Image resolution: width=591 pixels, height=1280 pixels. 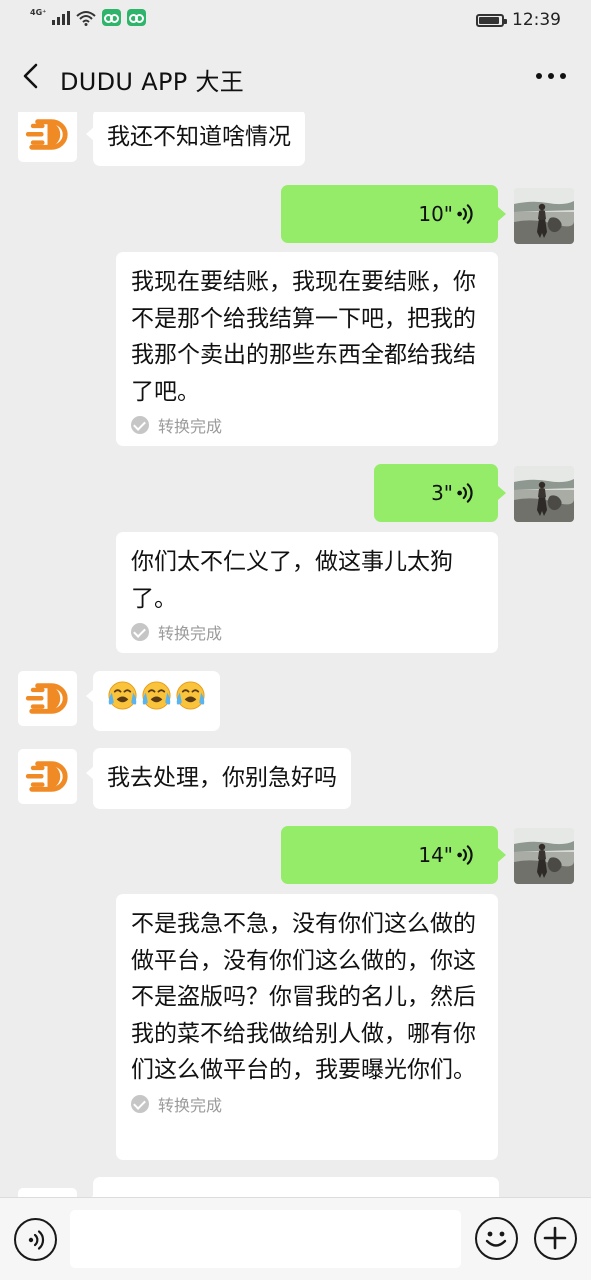 I want to click on more-button, so click(x=551, y=76).